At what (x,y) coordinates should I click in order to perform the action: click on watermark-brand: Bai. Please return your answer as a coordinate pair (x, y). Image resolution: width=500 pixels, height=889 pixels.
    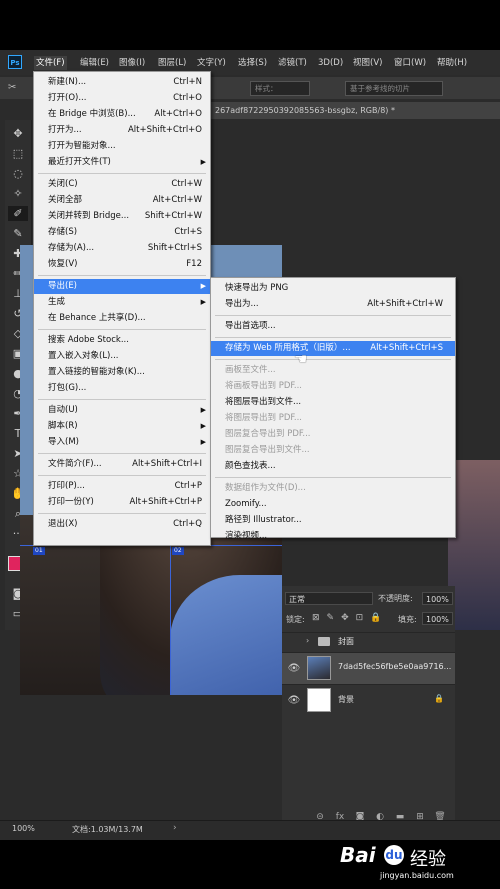
    Looking at the image, I should click on (358, 855).